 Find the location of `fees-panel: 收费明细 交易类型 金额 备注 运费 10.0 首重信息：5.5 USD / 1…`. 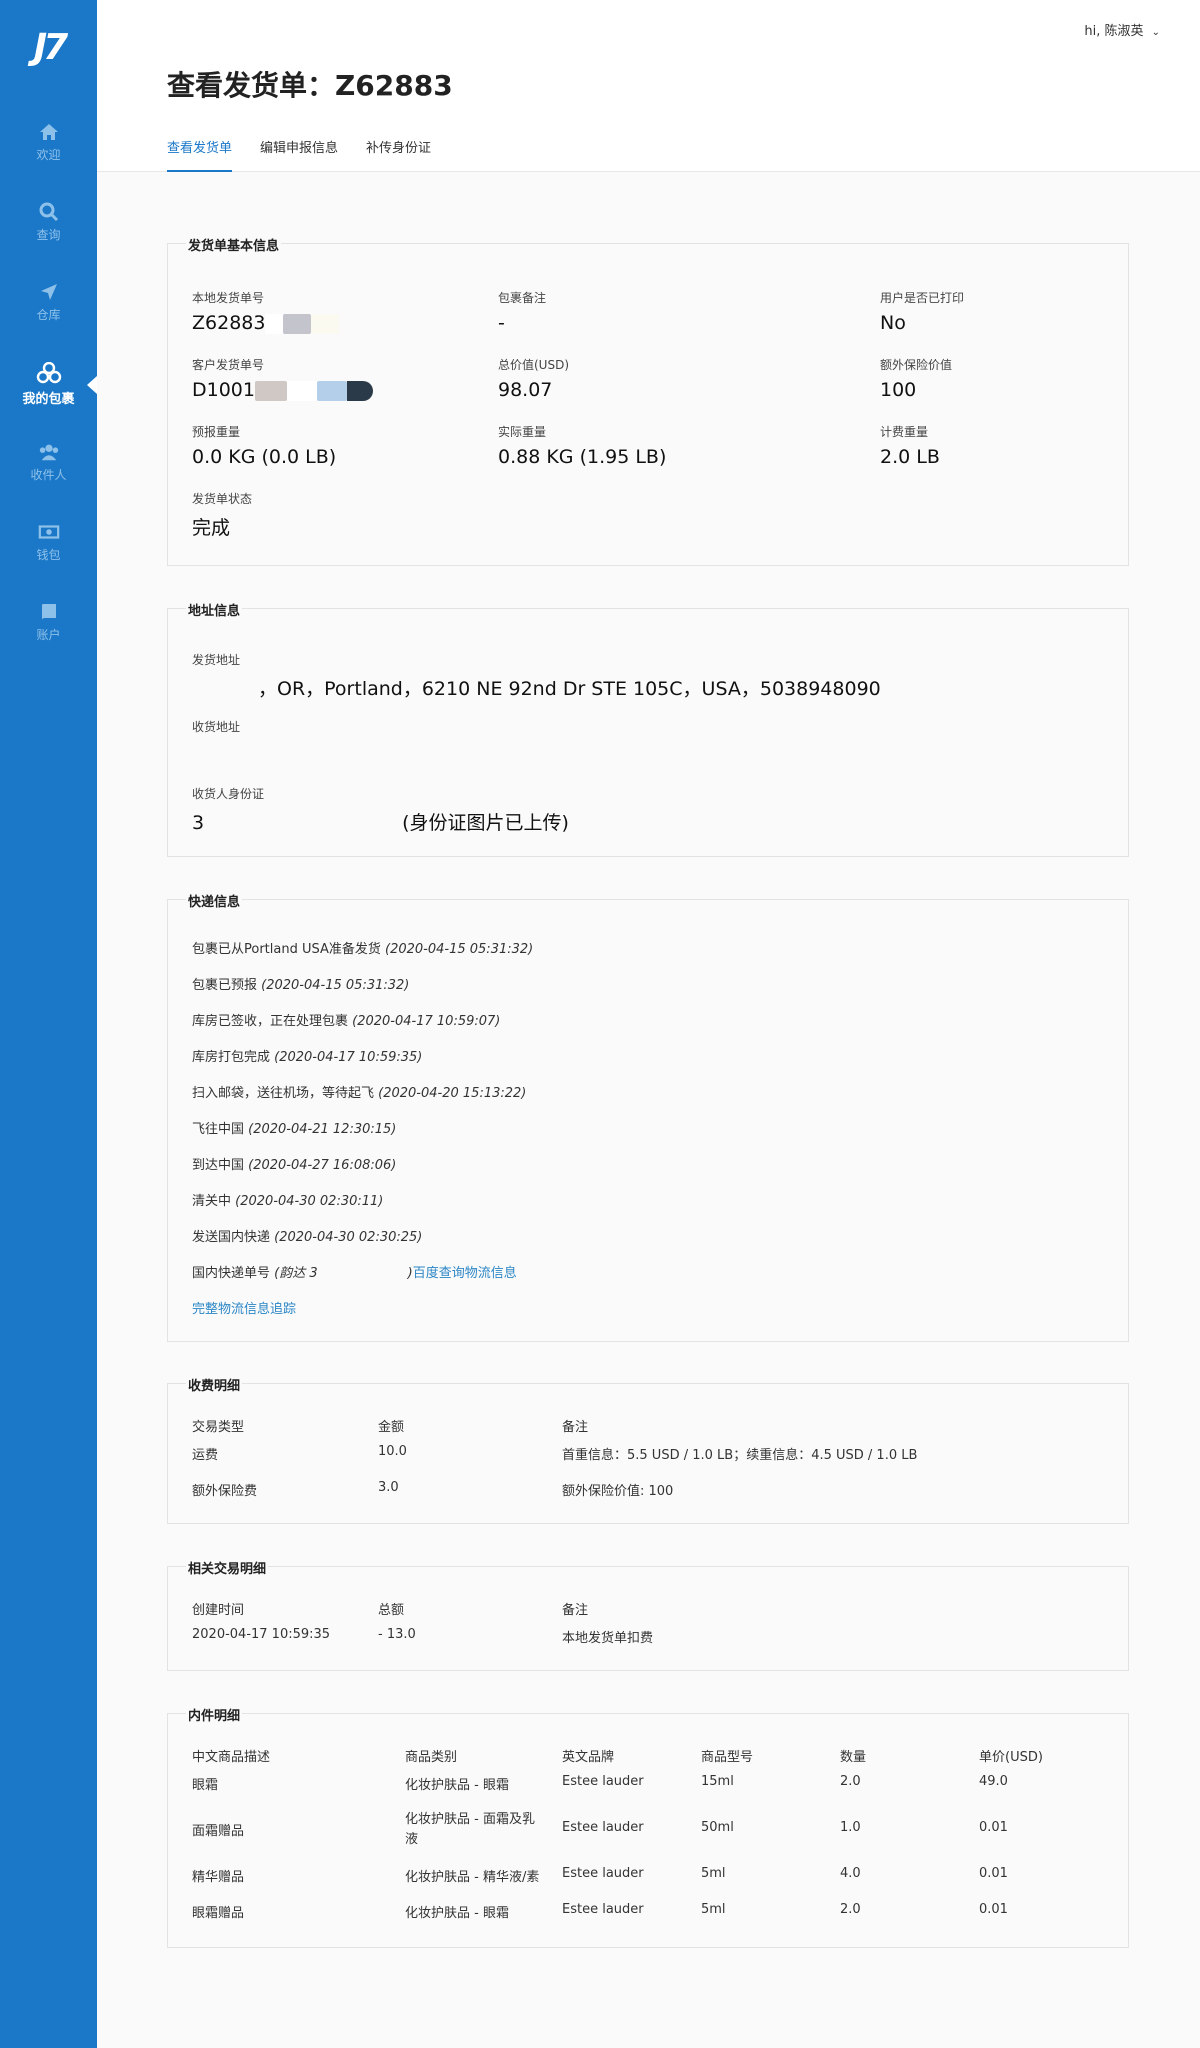

fees-panel: 收费明细 交易类型 金额 备注 运费 10.0 首重信息：5.5 USD / 1… is located at coordinates (648, 1449).